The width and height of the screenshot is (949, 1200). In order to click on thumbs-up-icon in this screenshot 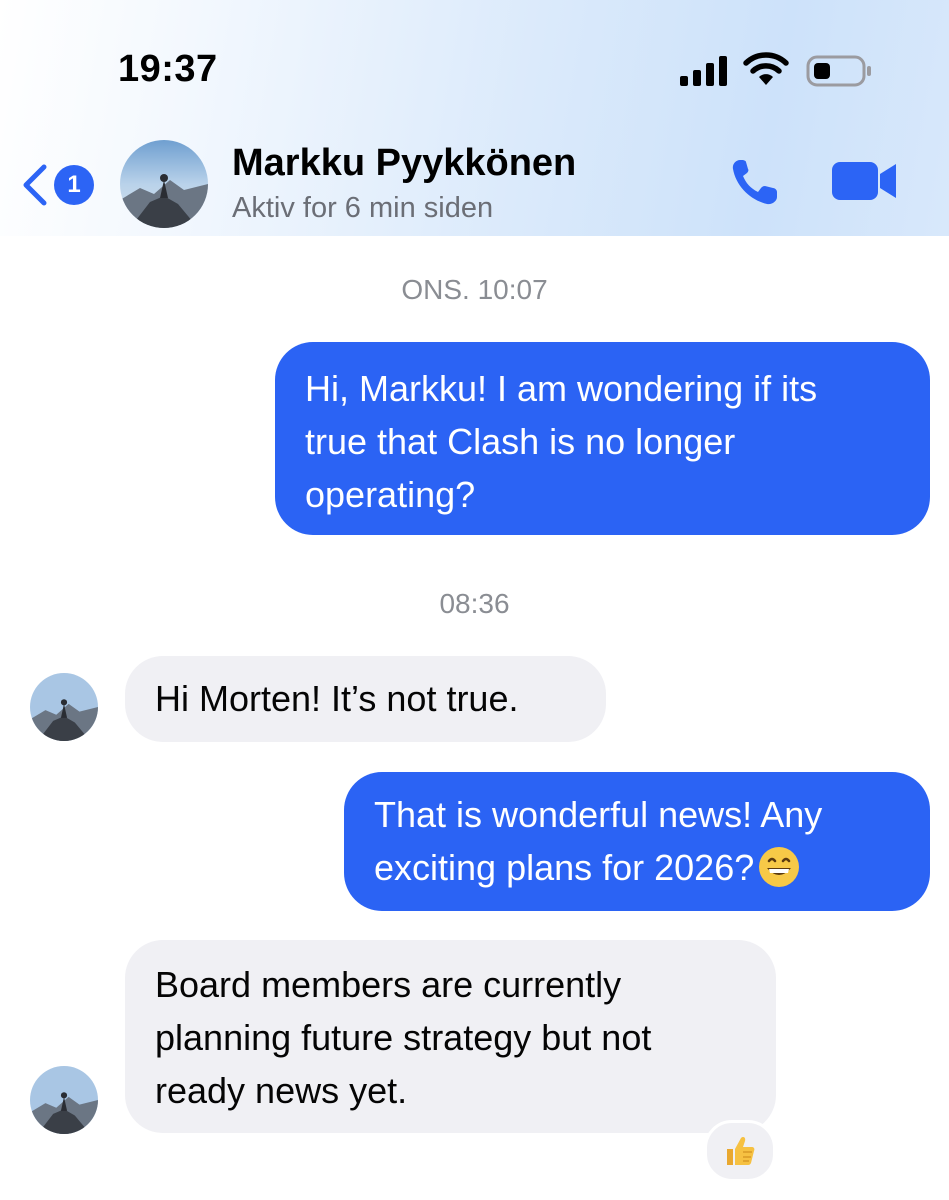, I will do `click(741, 1151)`.